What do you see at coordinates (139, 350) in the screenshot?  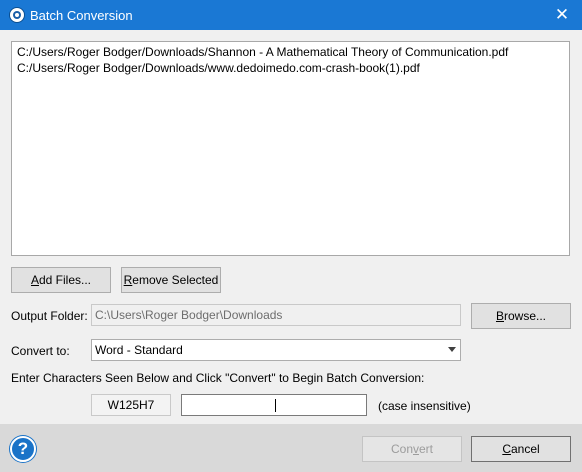 I see `convert-to-value: Word - Standard` at bounding box center [139, 350].